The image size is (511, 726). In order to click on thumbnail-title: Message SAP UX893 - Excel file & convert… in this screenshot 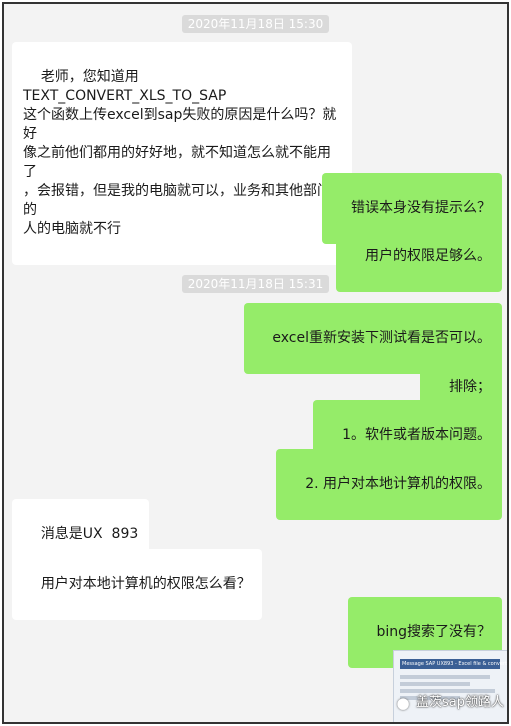, I will do `click(454, 664)`.